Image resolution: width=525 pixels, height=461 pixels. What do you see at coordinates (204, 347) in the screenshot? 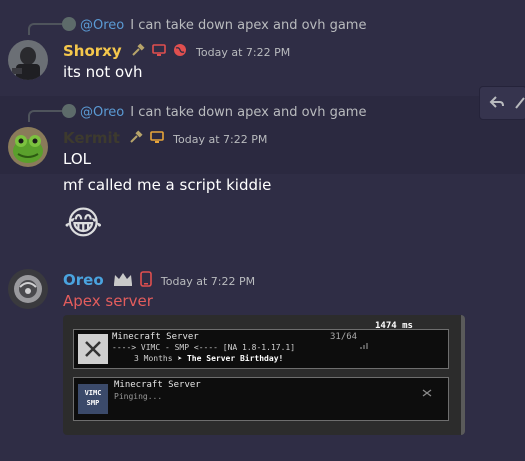
I see `server-motd-line1: ----> VIMC - SMP <---- [NA 1.8-1.17.1]` at bounding box center [204, 347].